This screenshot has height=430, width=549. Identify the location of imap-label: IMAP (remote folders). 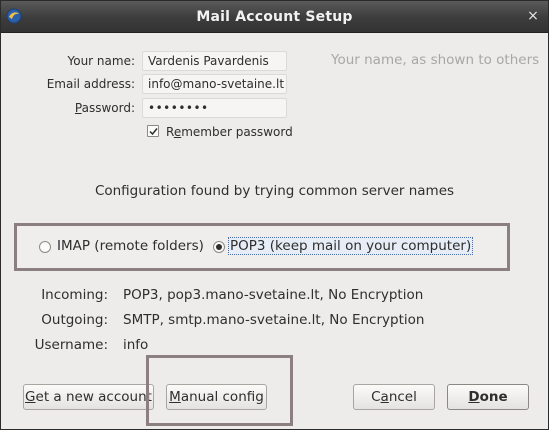
(130, 246).